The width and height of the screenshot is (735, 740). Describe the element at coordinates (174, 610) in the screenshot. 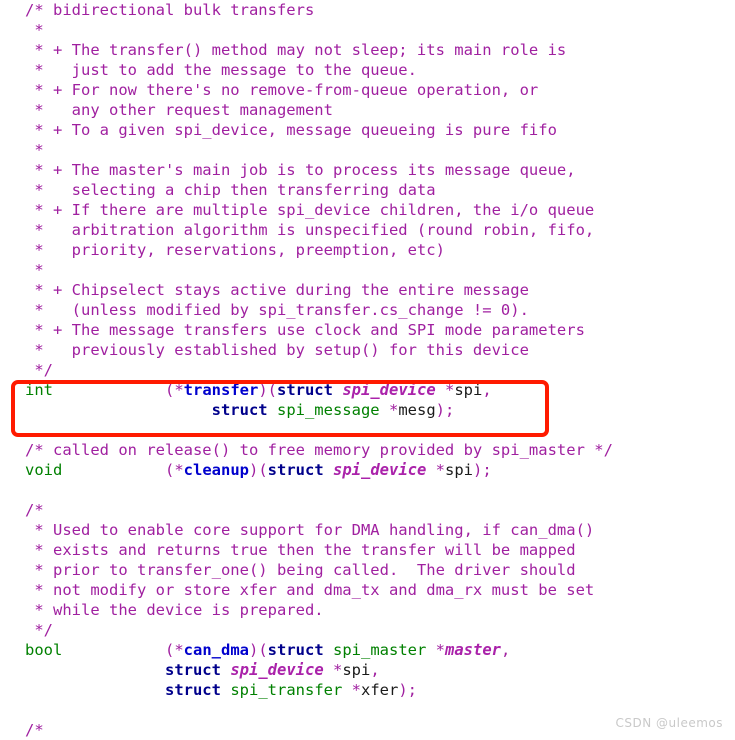

I see `code-token-comment: * while the device is prepared.` at that location.